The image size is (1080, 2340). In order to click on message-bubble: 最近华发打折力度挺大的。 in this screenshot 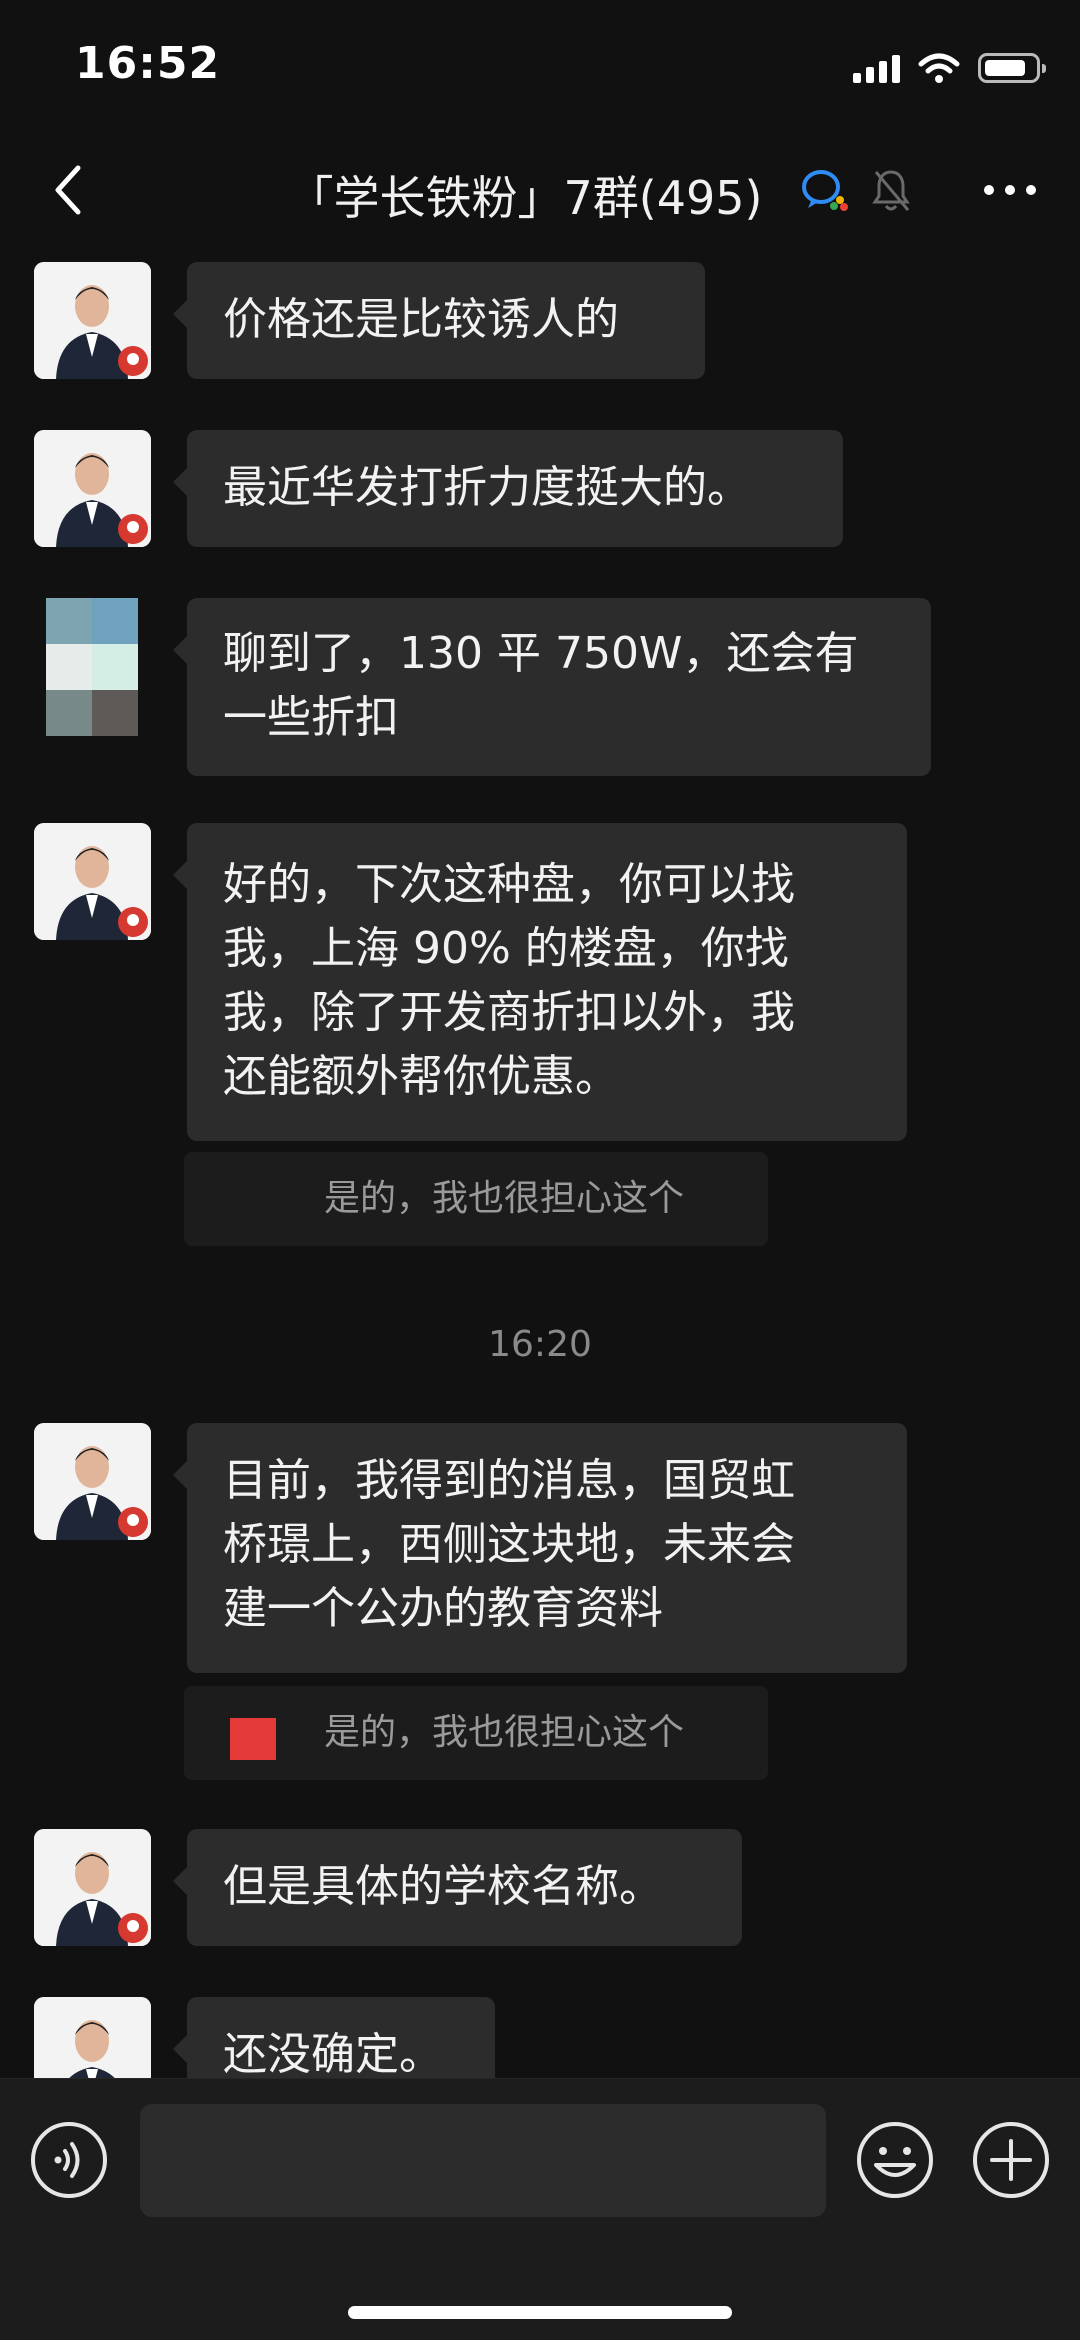, I will do `click(508, 488)`.